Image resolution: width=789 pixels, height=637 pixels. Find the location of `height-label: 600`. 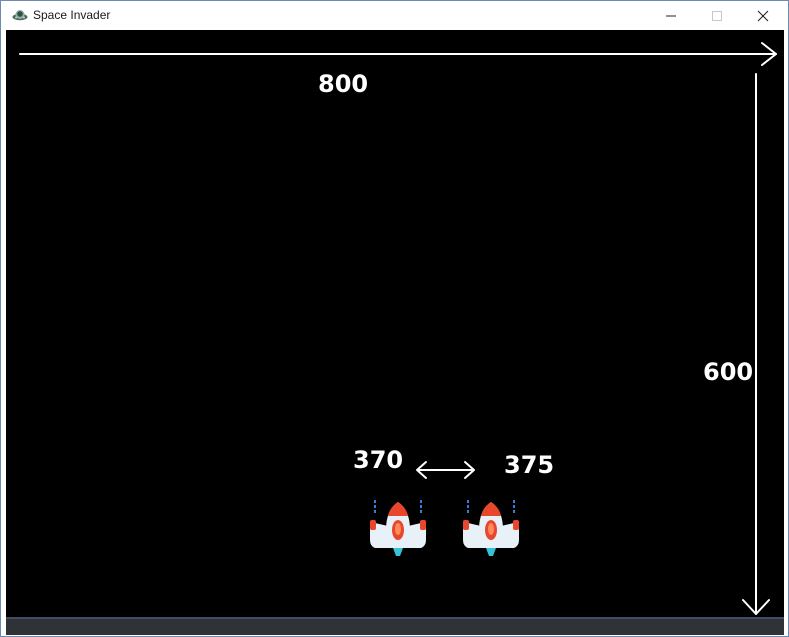

height-label: 600 is located at coordinates (728, 372).